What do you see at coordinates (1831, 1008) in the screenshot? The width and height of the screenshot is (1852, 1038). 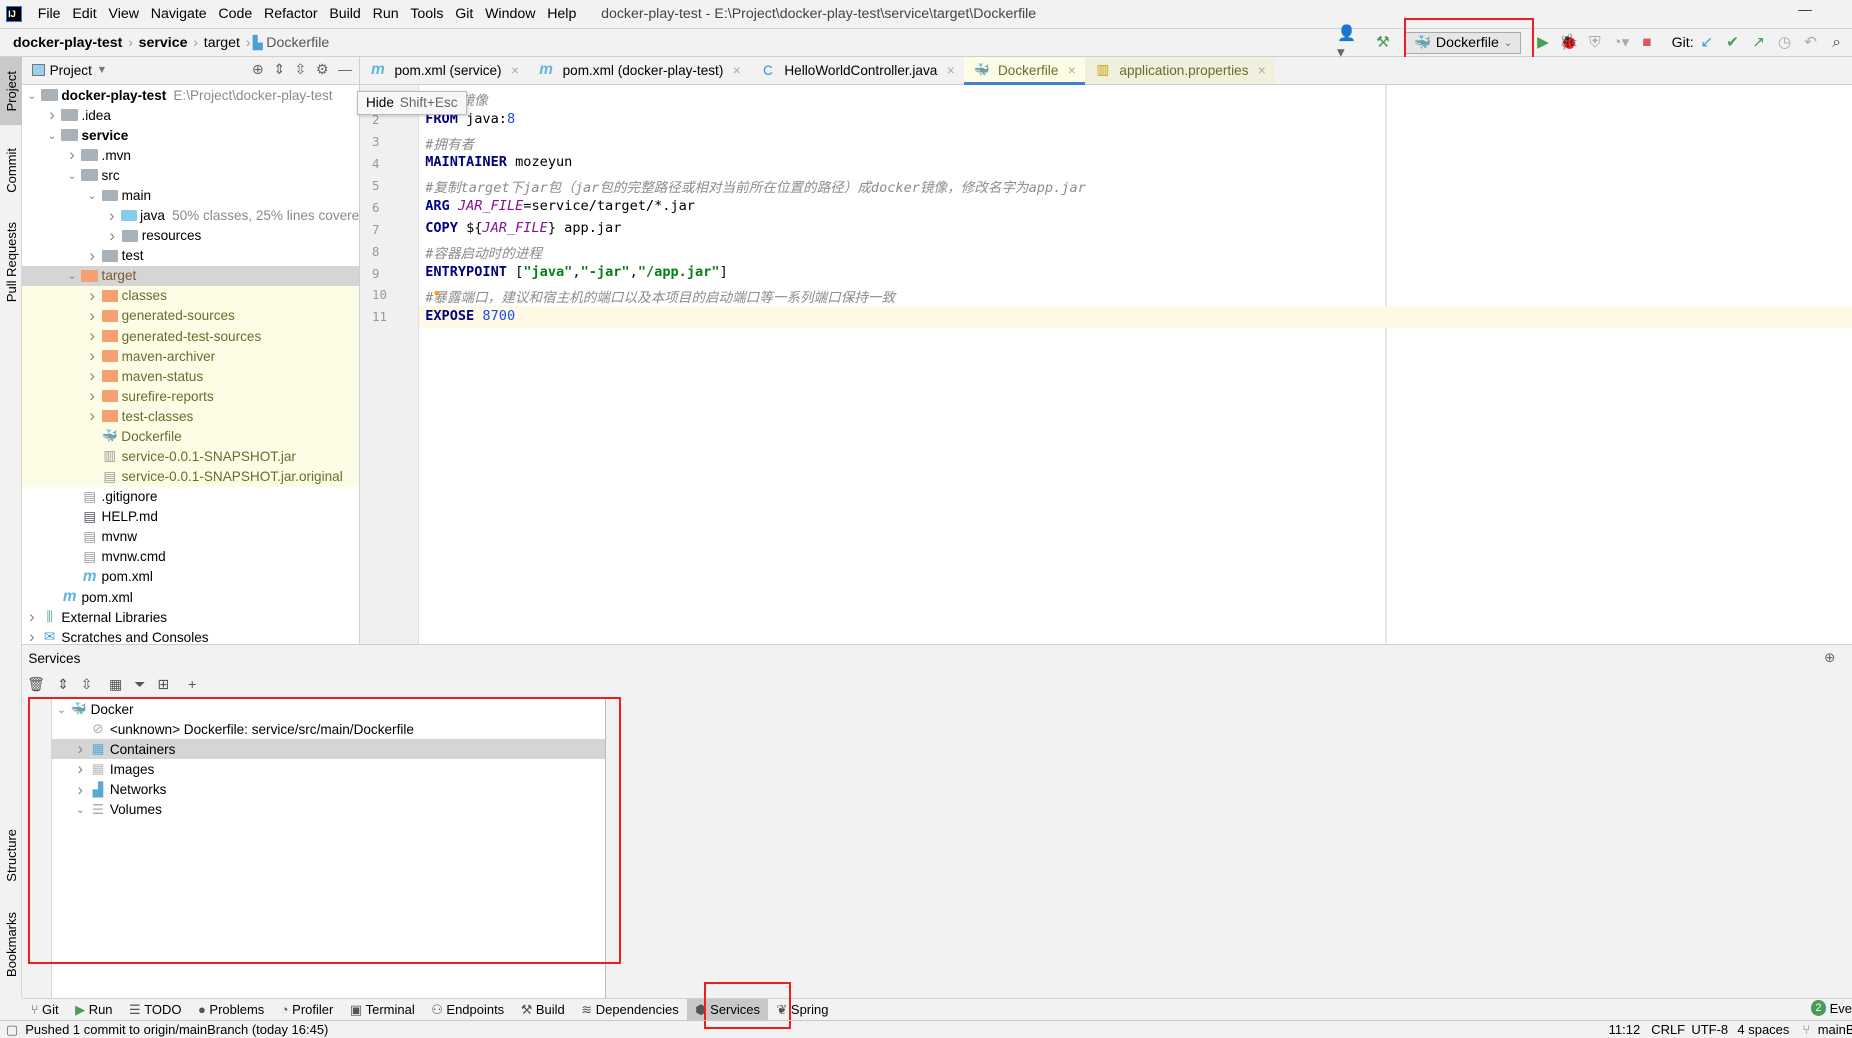 I see `event-log-button: 2 Eve` at bounding box center [1831, 1008].